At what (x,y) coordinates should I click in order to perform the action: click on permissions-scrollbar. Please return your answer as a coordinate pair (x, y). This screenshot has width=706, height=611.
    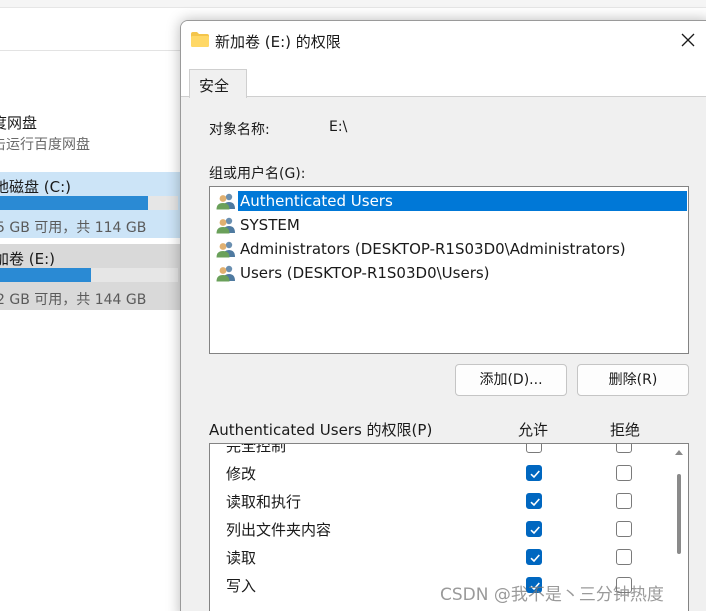
    Looking at the image, I should click on (679, 527).